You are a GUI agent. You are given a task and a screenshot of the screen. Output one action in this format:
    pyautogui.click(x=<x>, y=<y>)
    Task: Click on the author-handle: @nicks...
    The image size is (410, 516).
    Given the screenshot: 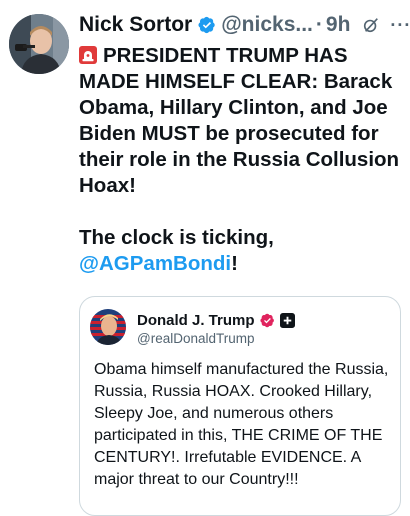 What is the action you would take?
    pyautogui.click(x=267, y=25)
    